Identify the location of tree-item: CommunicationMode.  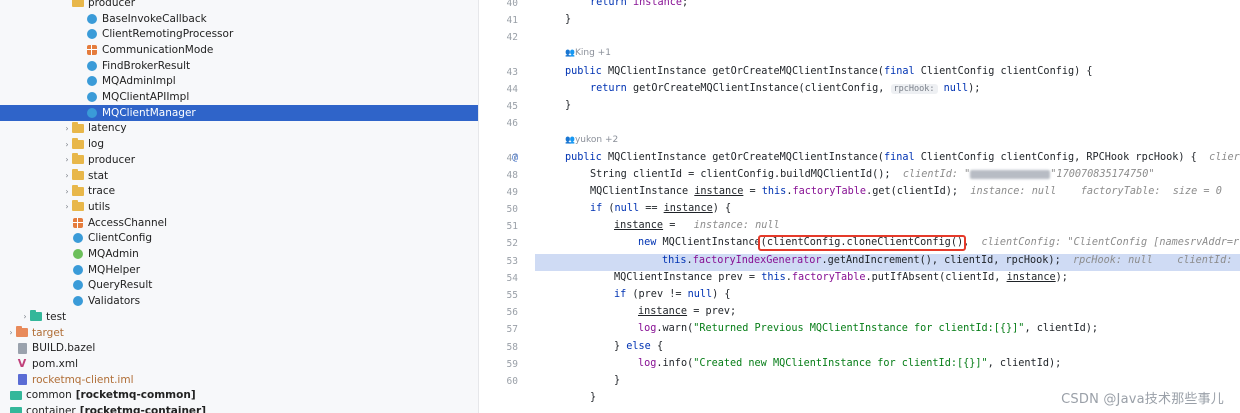
(239, 50).